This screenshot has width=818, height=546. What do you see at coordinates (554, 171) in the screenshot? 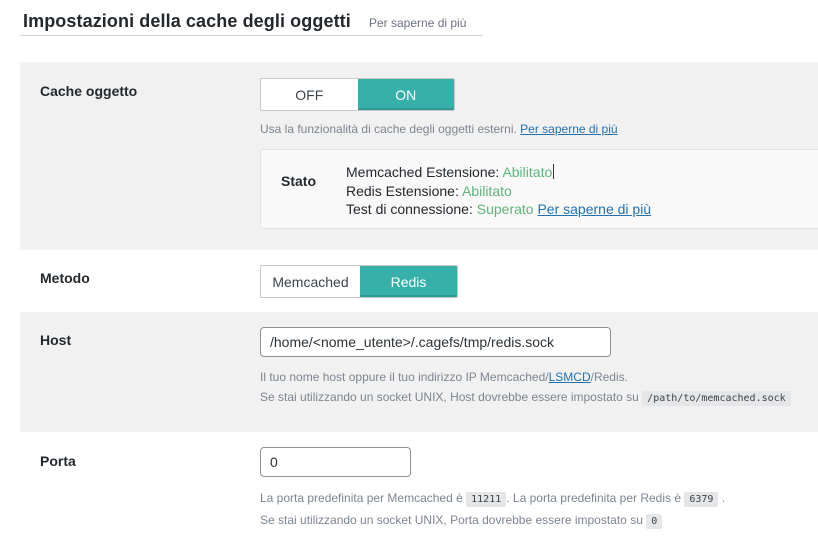
I see `text-caret` at bounding box center [554, 171].